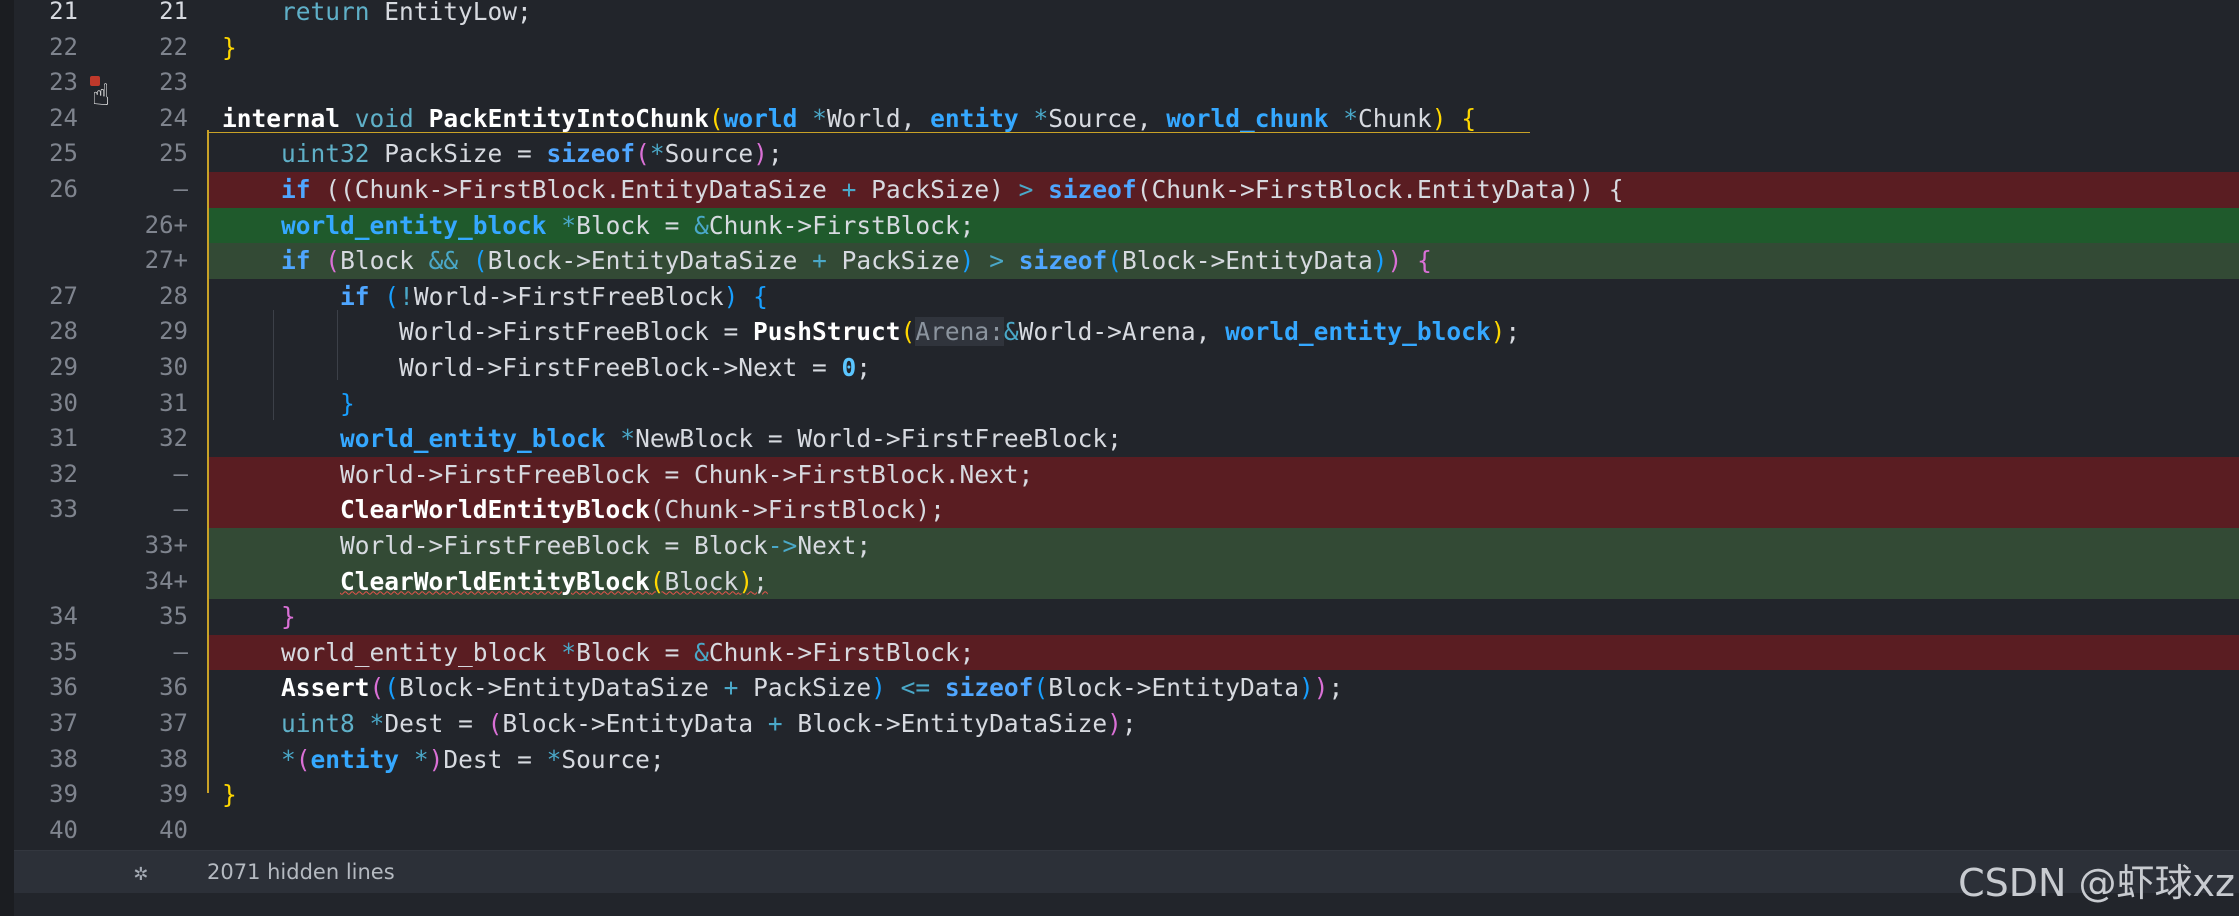 This screenshot has width=2239, height=916. I want to click on code-token: PackSize =, so click(458, 154).